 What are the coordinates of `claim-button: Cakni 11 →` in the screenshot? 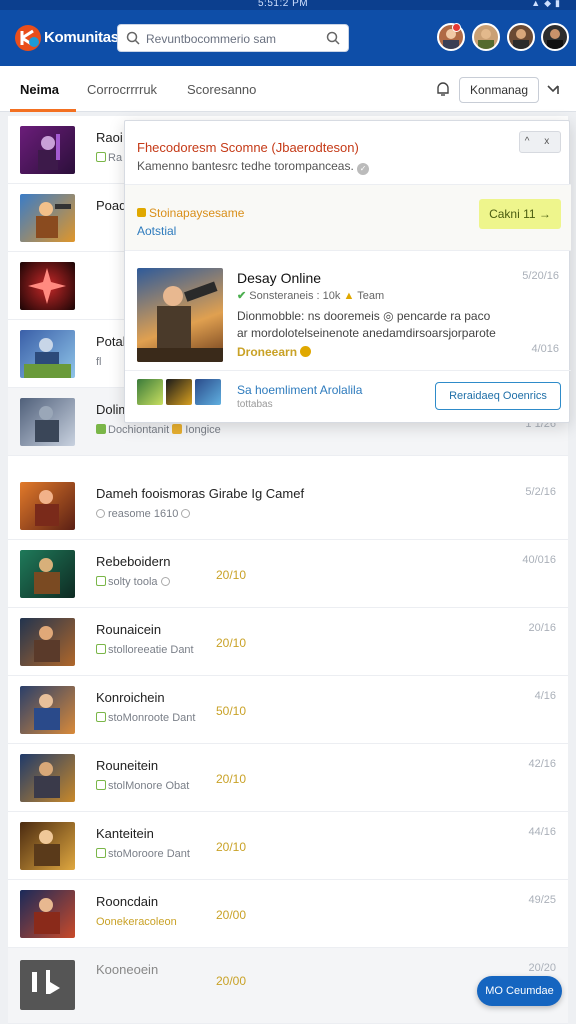 It's located at (520, 214).